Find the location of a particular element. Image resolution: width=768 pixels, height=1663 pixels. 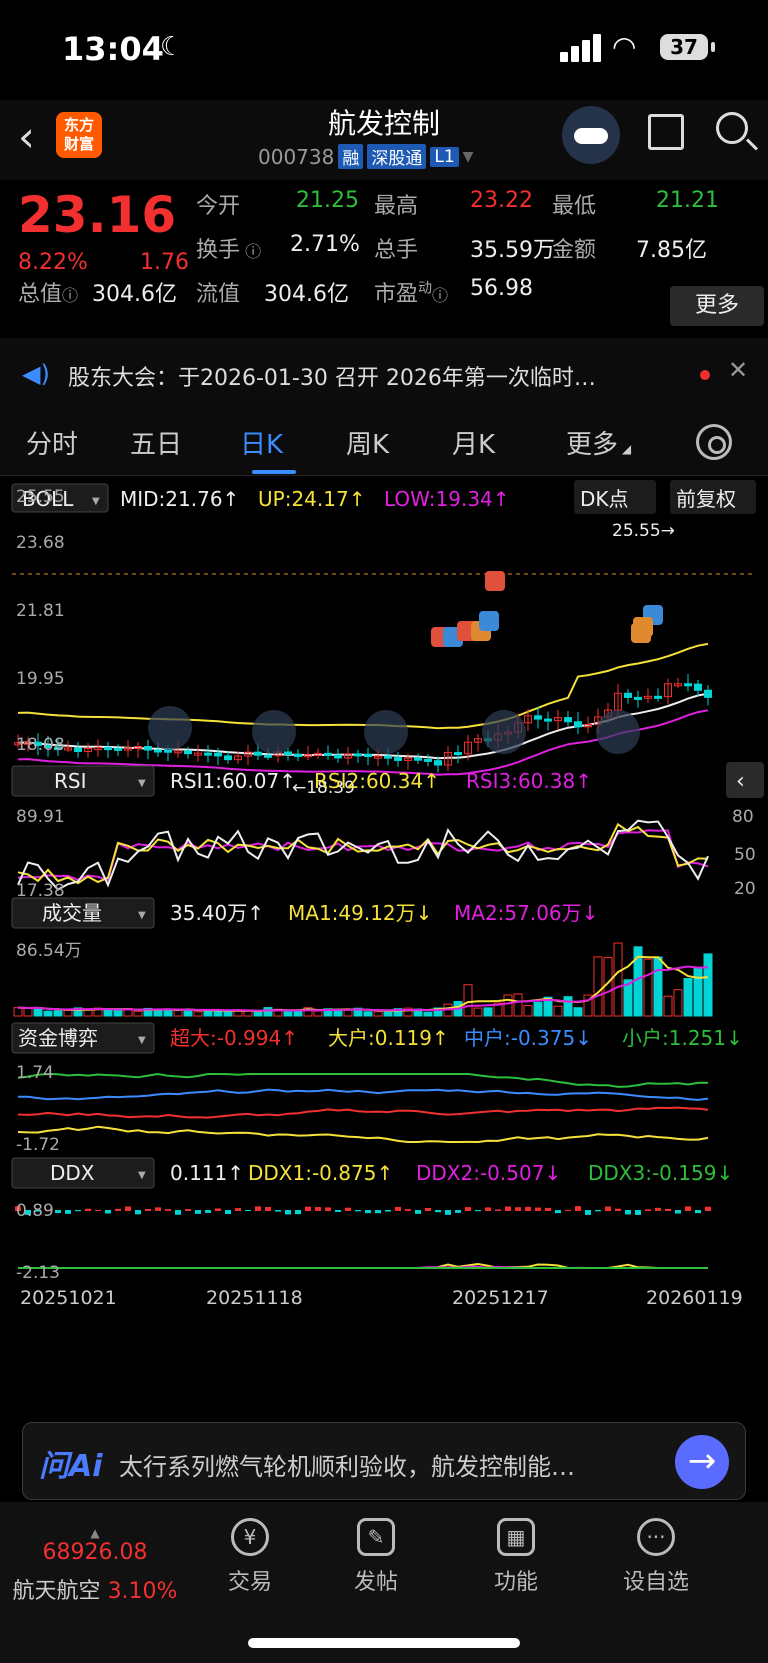

gear-icon is located at coordinates (714, 442).